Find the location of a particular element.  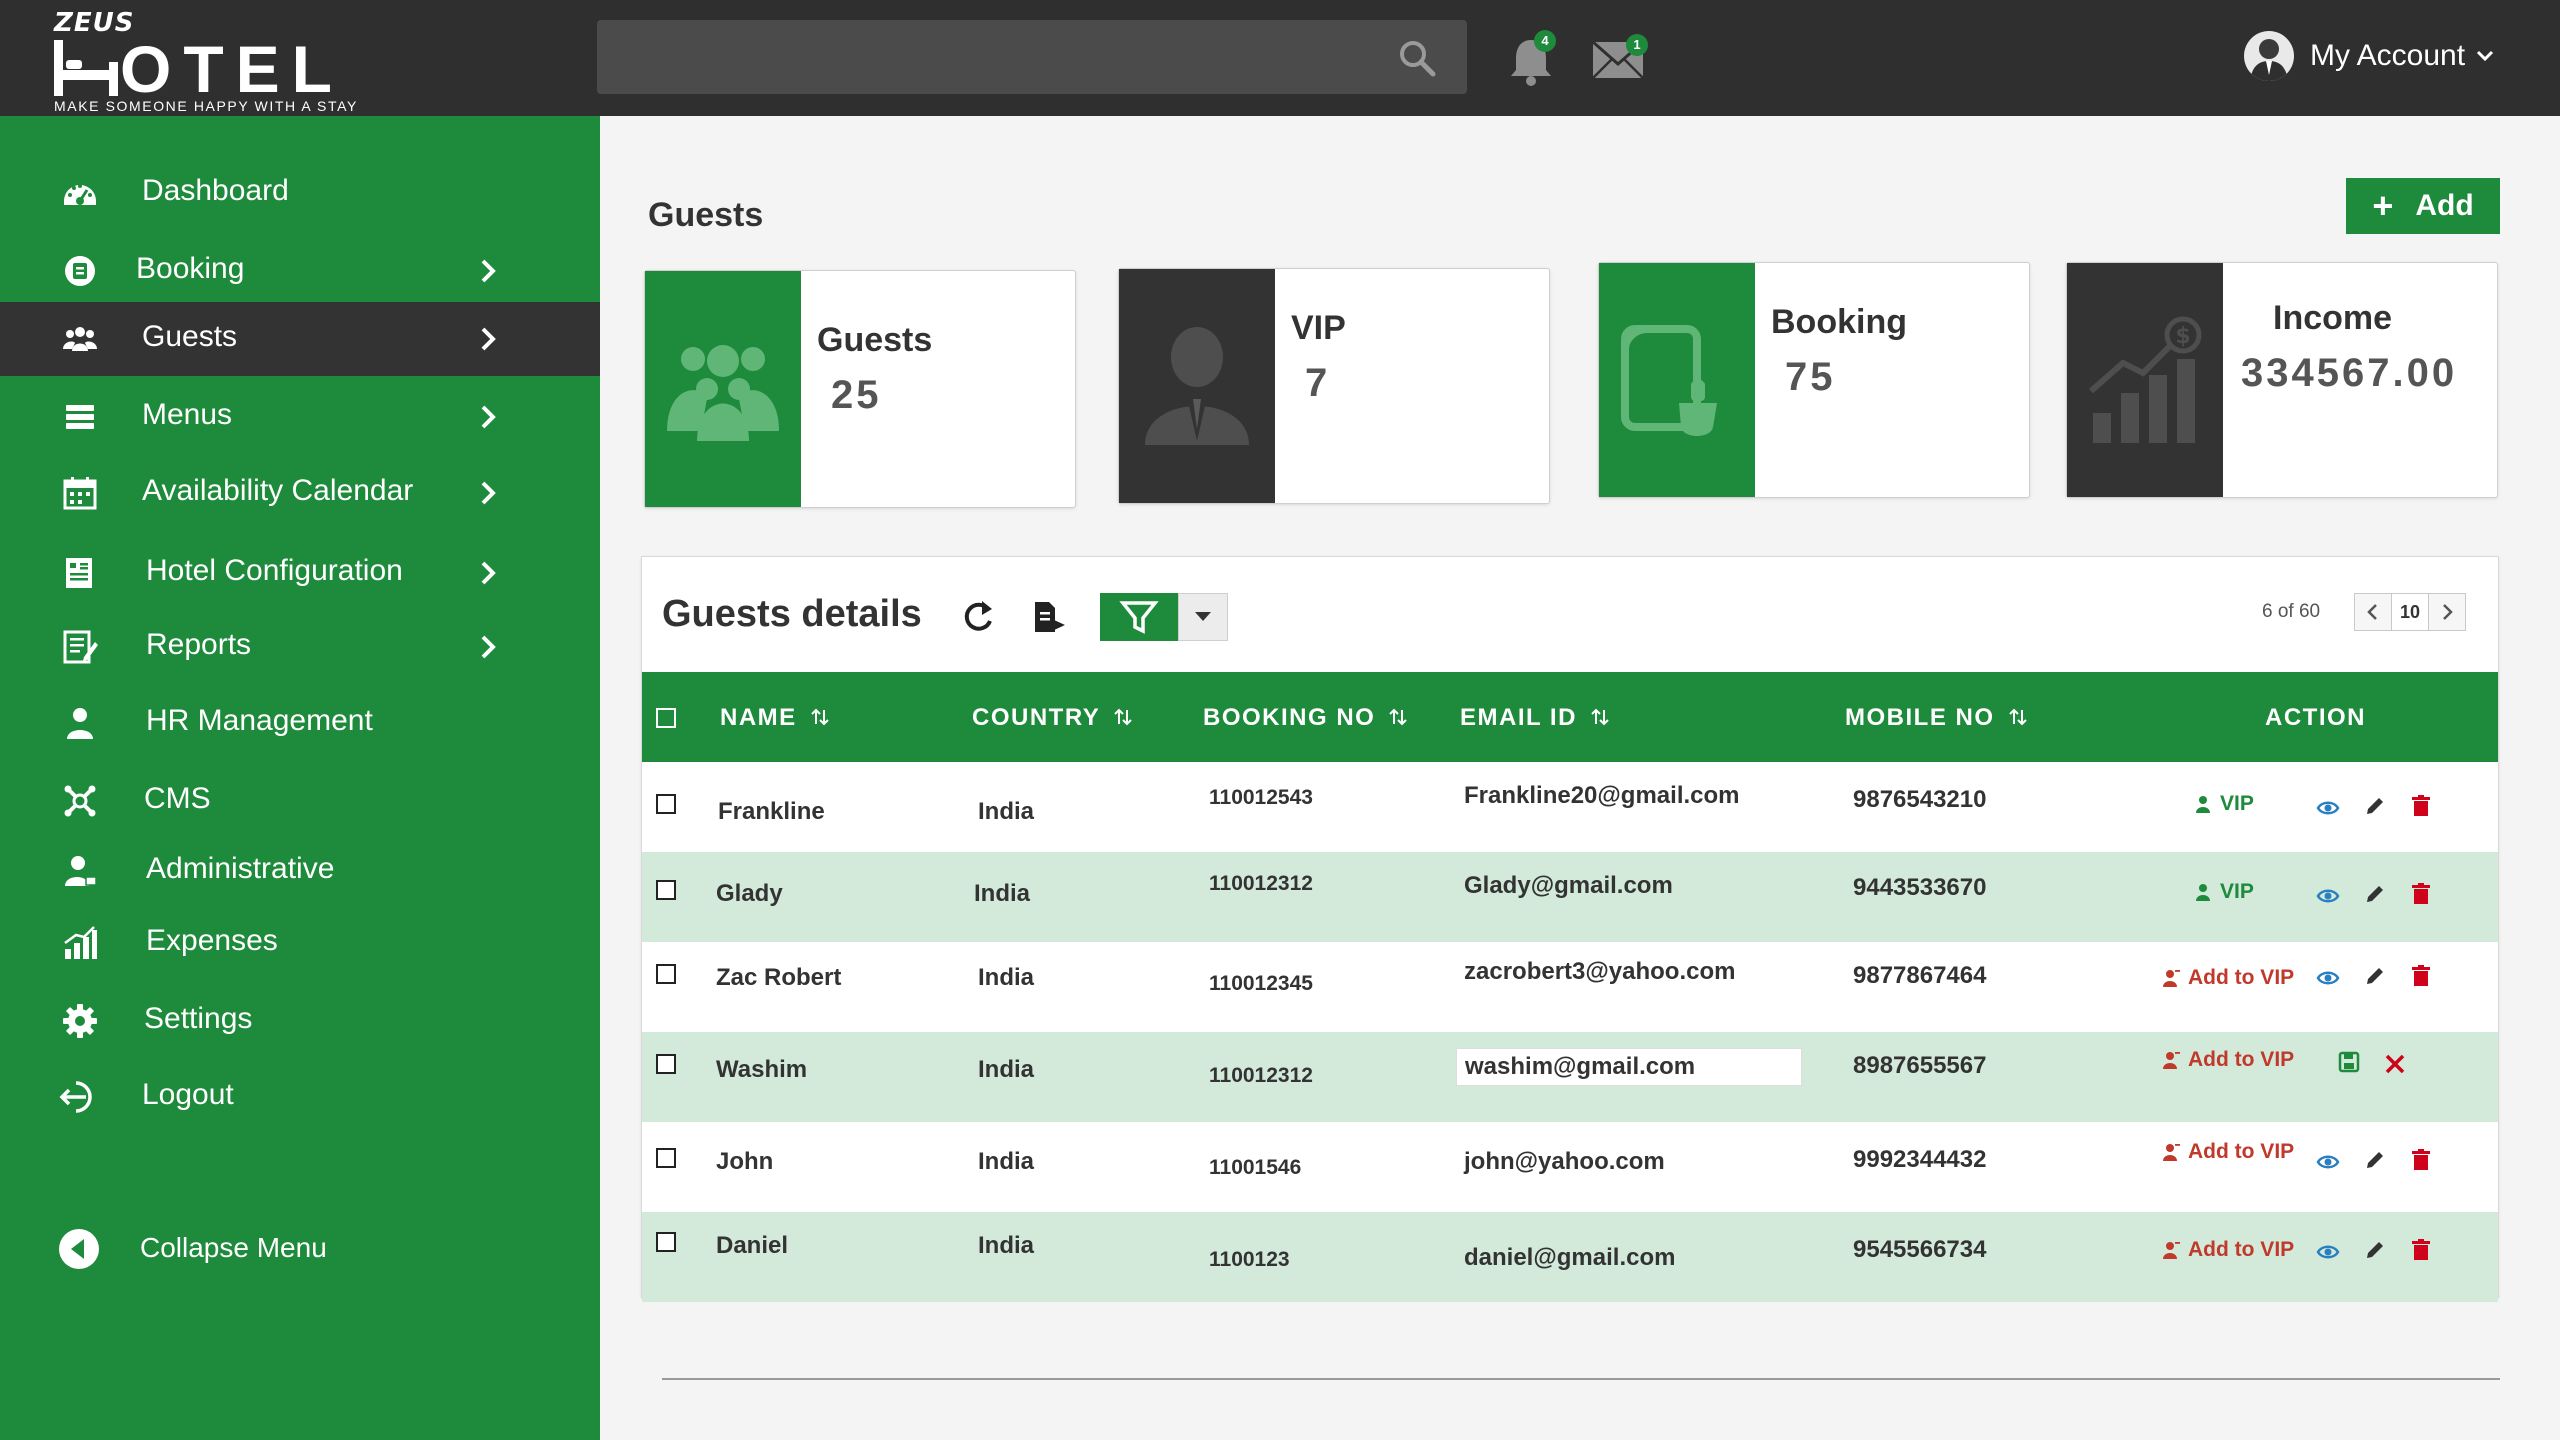

stat-card-guests: Guests 25 is located at coordinates (860, 389).